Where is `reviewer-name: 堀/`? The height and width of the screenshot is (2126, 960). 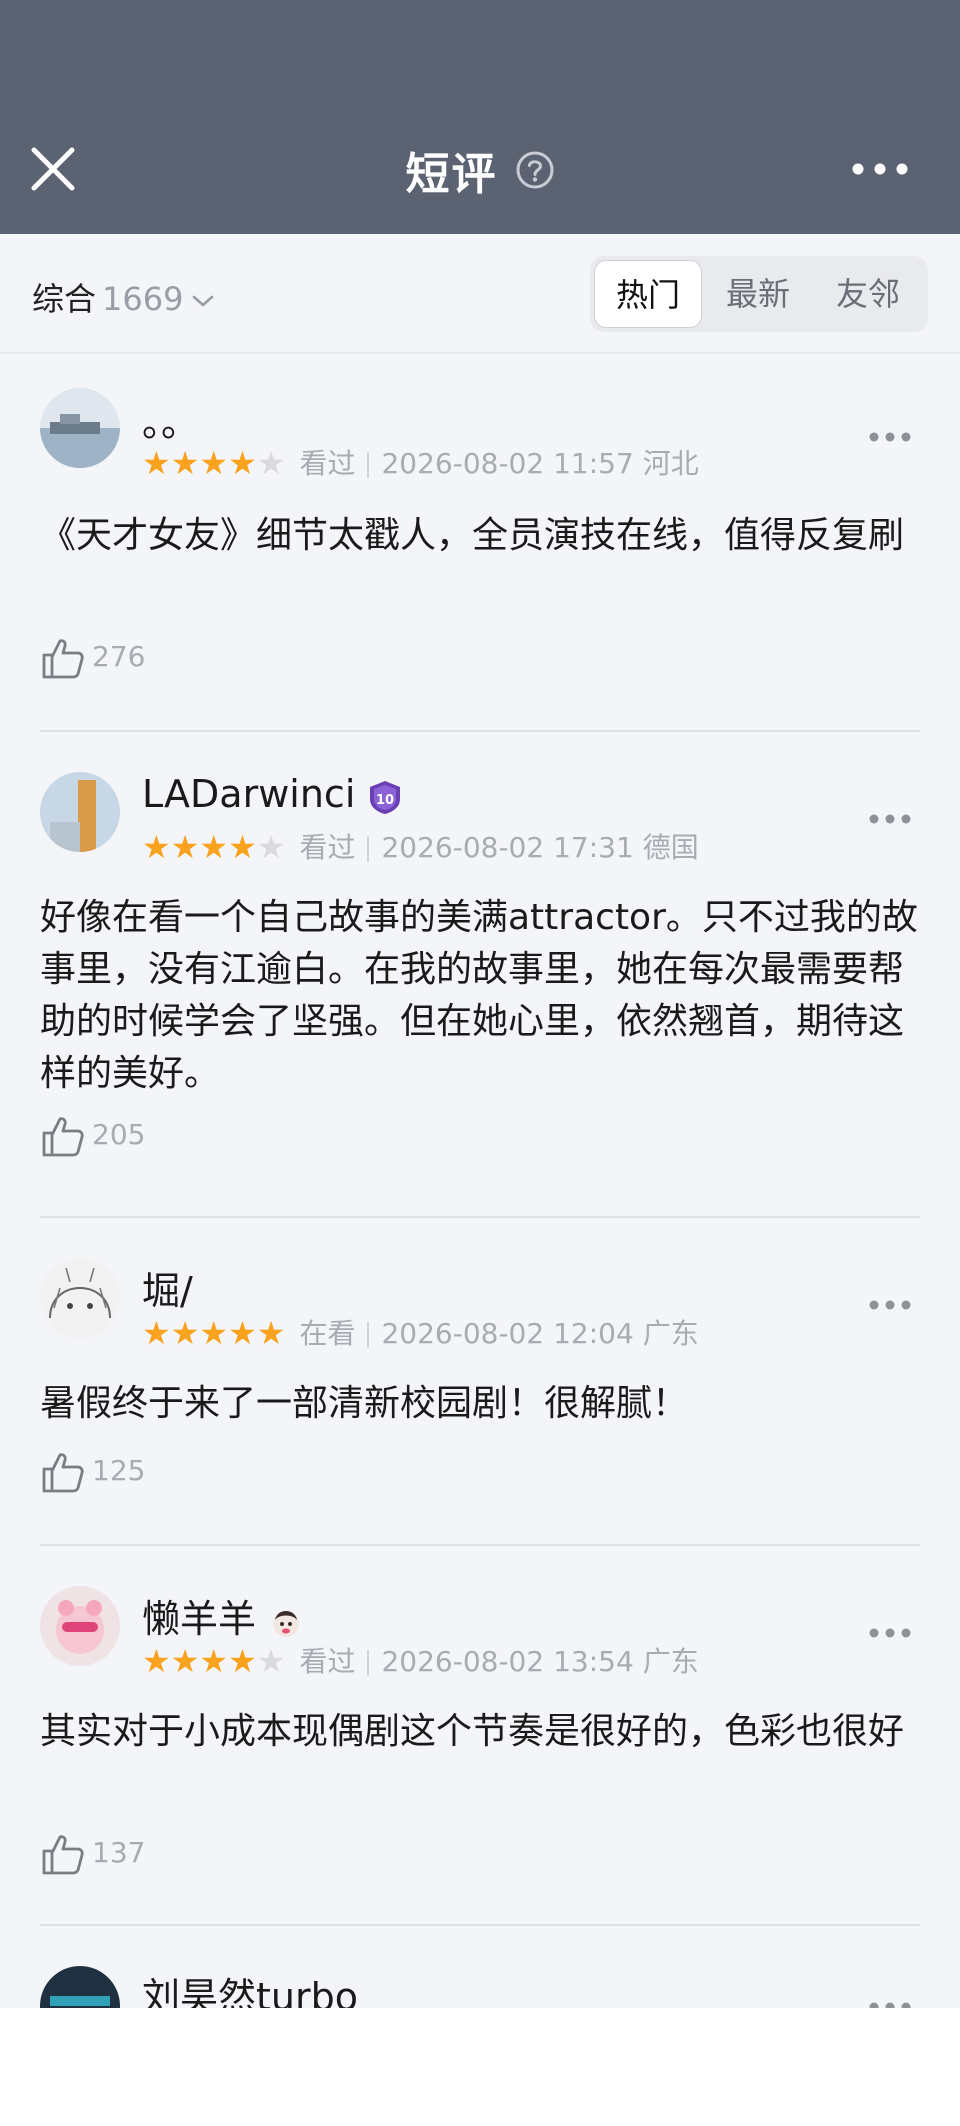 reviewer-name: 堀/ is located at coordinates (167, 1287).